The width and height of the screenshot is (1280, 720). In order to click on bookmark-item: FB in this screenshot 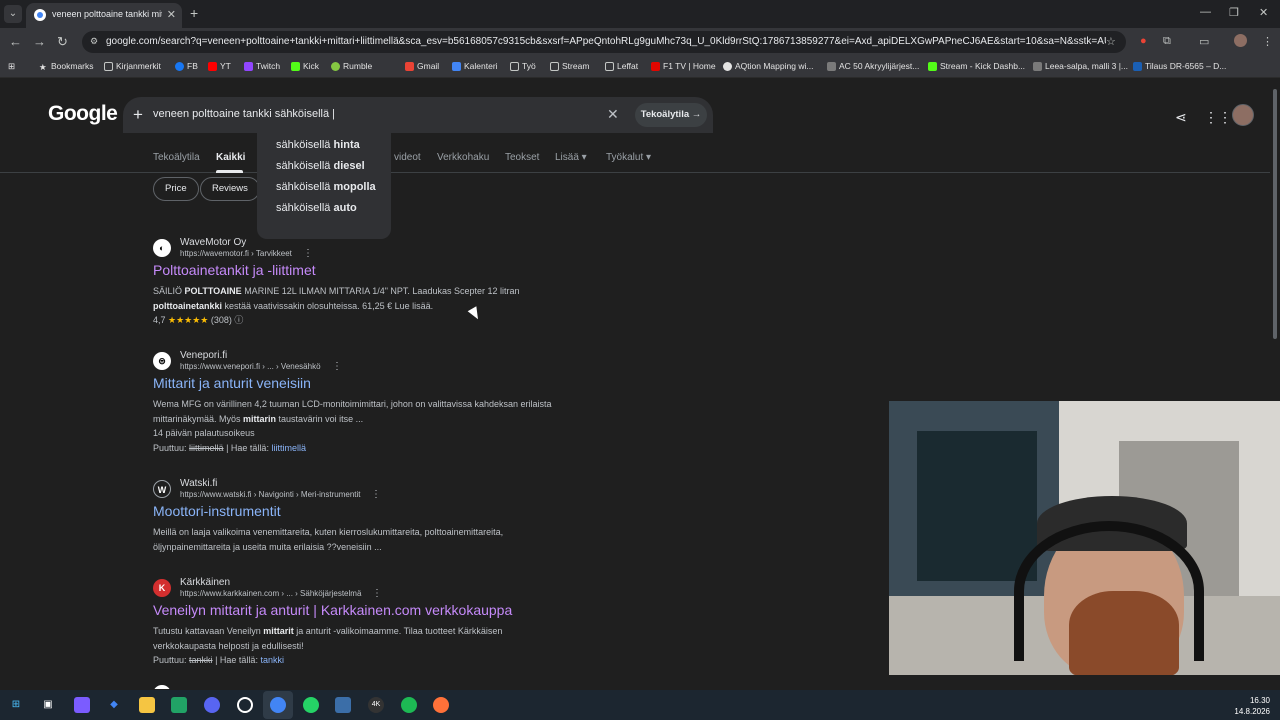, I will do `click(186, 66)`.